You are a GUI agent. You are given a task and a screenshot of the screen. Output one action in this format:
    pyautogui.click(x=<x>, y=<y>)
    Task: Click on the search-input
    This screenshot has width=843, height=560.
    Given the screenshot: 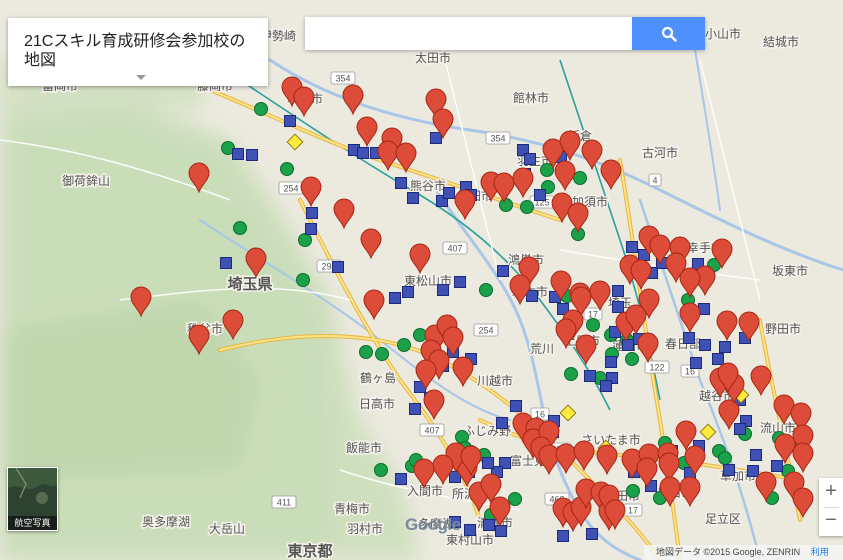 What is the action you would take?
    pyautogui.click(x=465, y=33)
    